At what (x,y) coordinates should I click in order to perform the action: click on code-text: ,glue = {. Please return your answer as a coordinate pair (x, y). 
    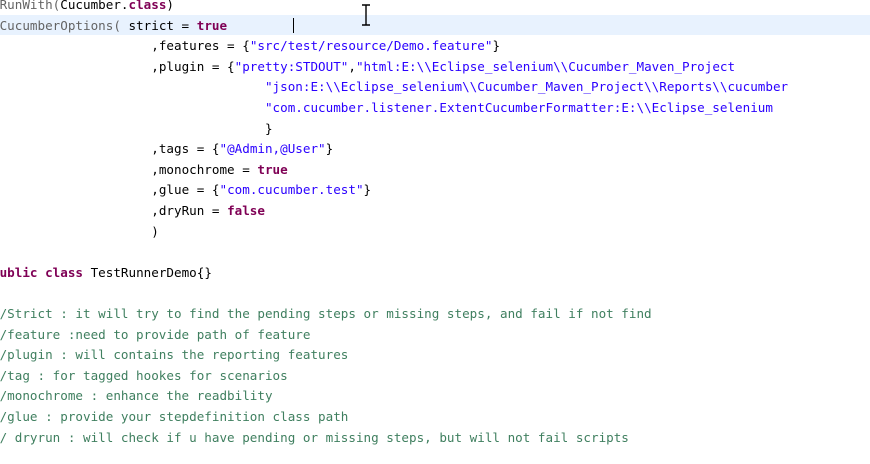
    Looking at the image, I should click on (185, 190).